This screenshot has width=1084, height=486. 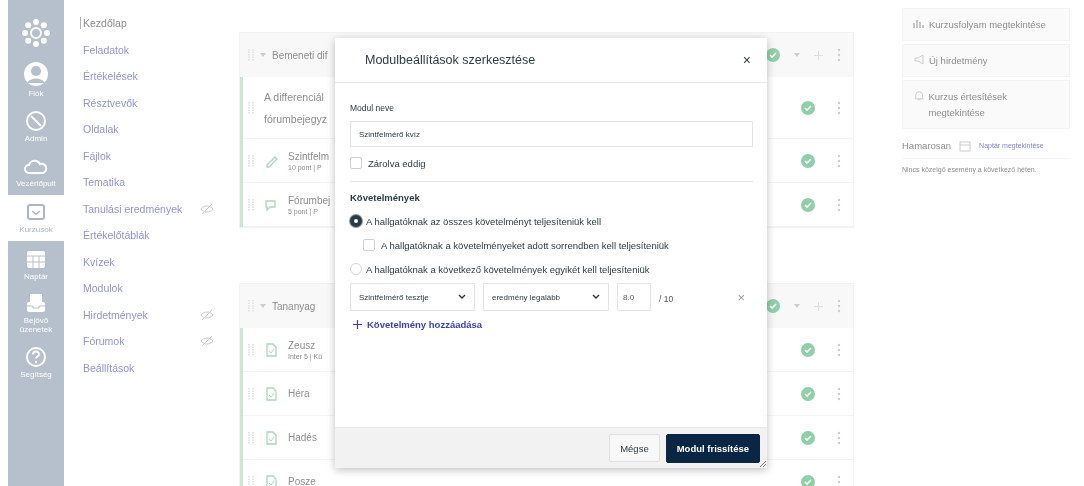 What do you see at coordinates (97, 261) in the screenshot?
I see `course-nav-link: Kvízek` at bounding box center [97, 261].